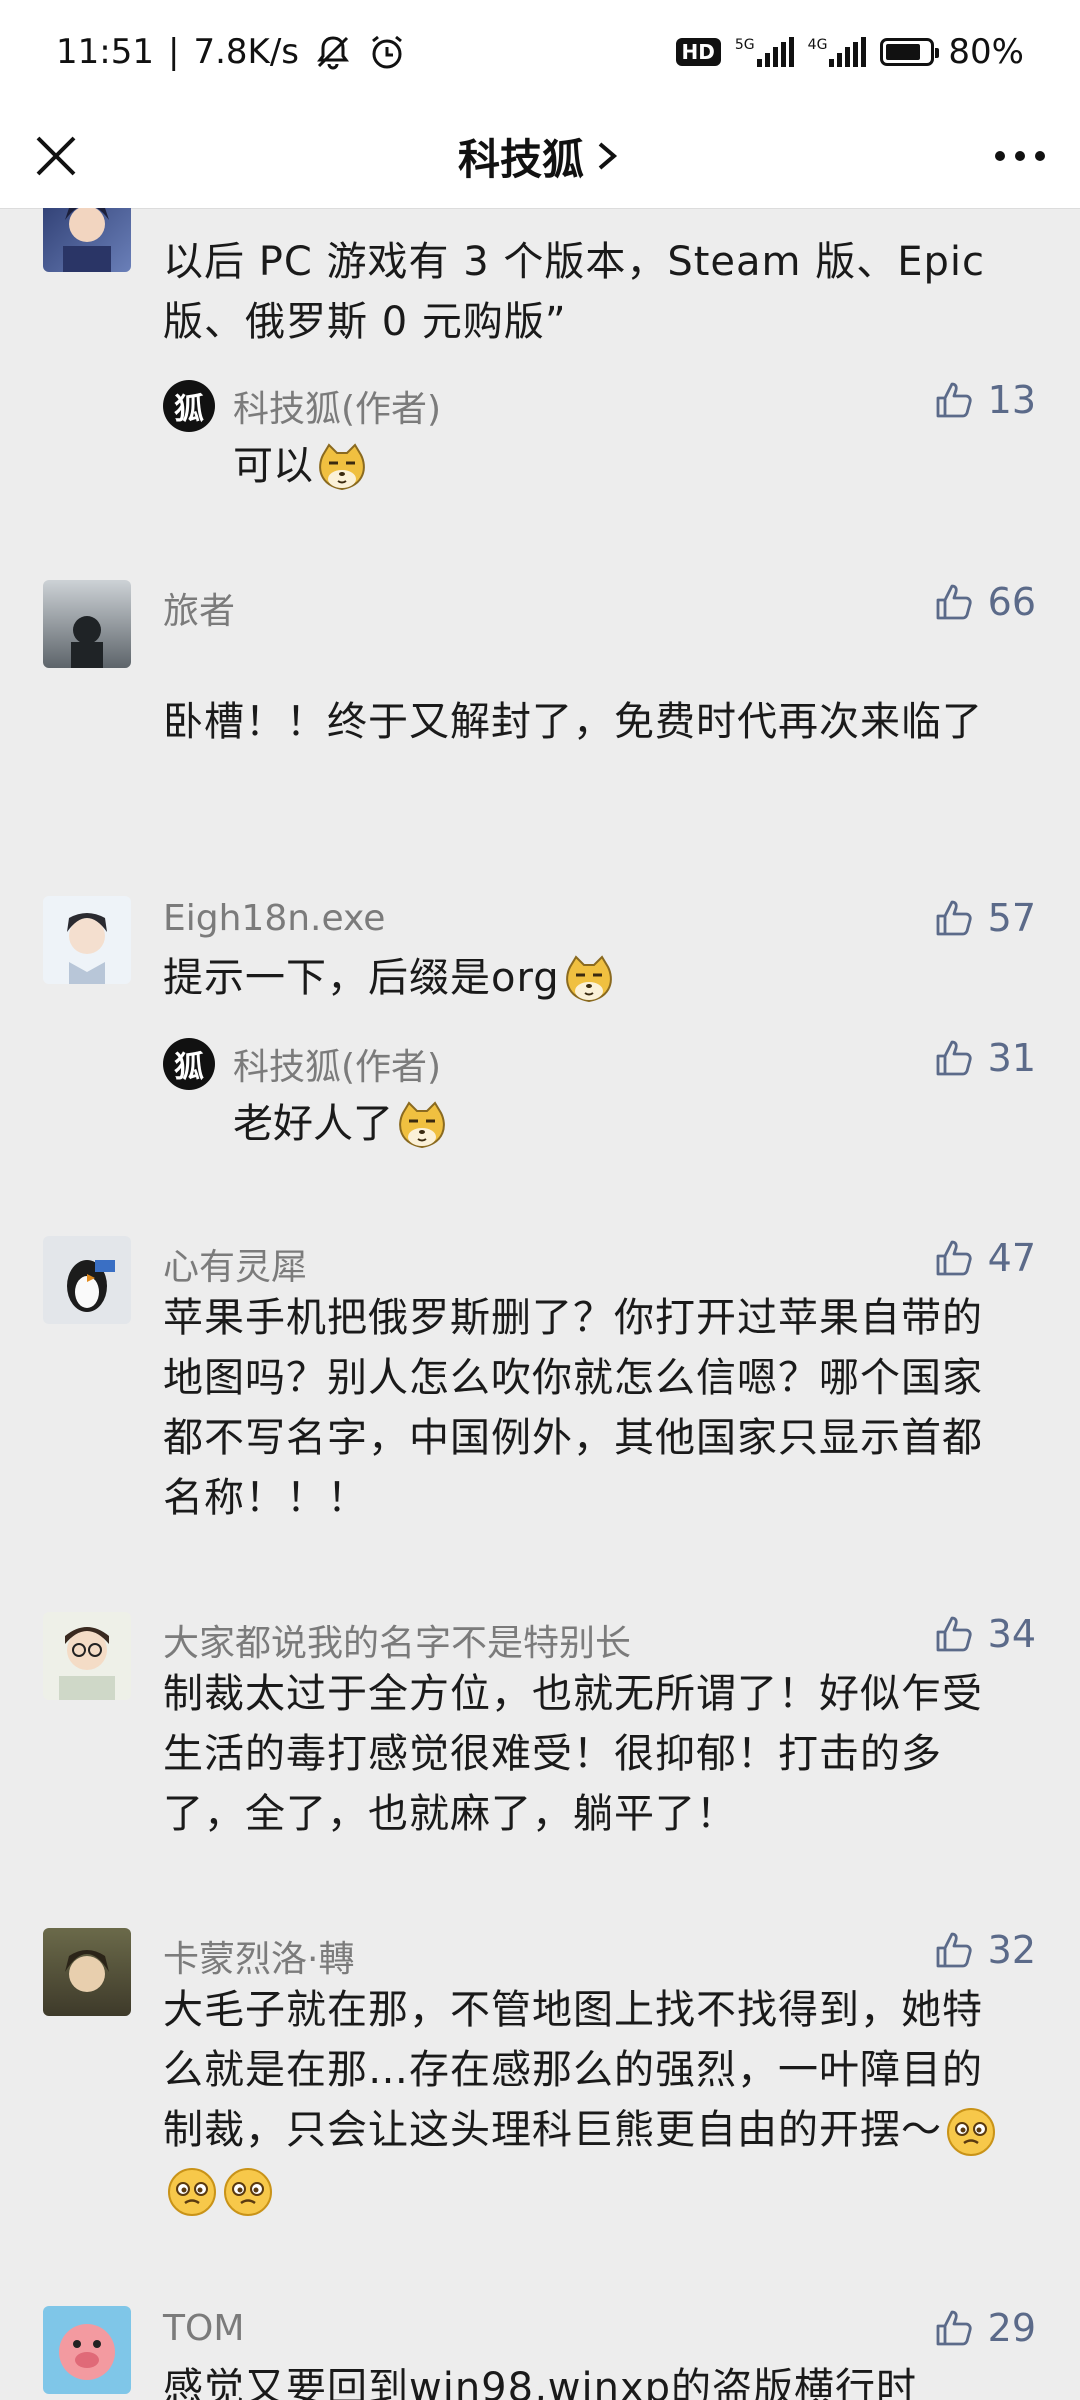 This screenshot has height=2400, width=1080. Describe the element at coordinates (313, 1124) in the screenshot. I see `reply-text: 老好人了` at that location.